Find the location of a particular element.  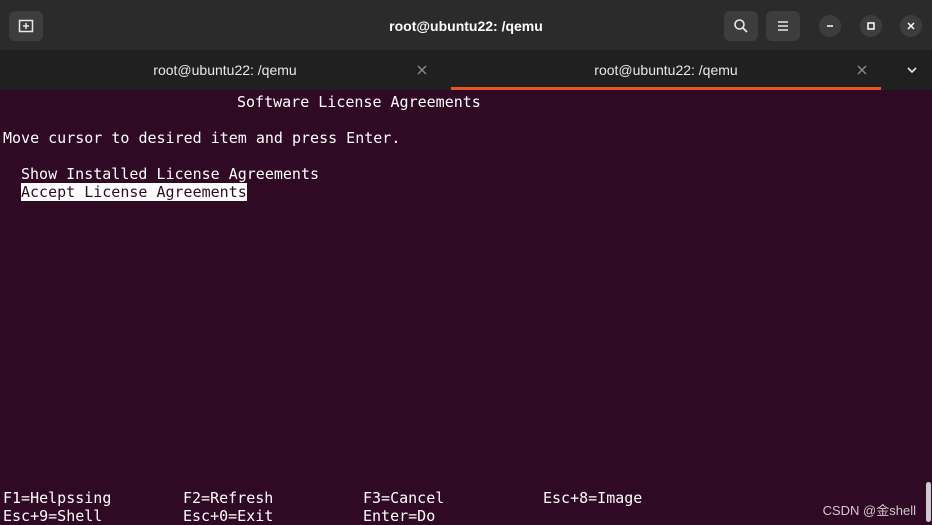

fkey-cancel: F3=Cancel is located at coordinates (404, 498).